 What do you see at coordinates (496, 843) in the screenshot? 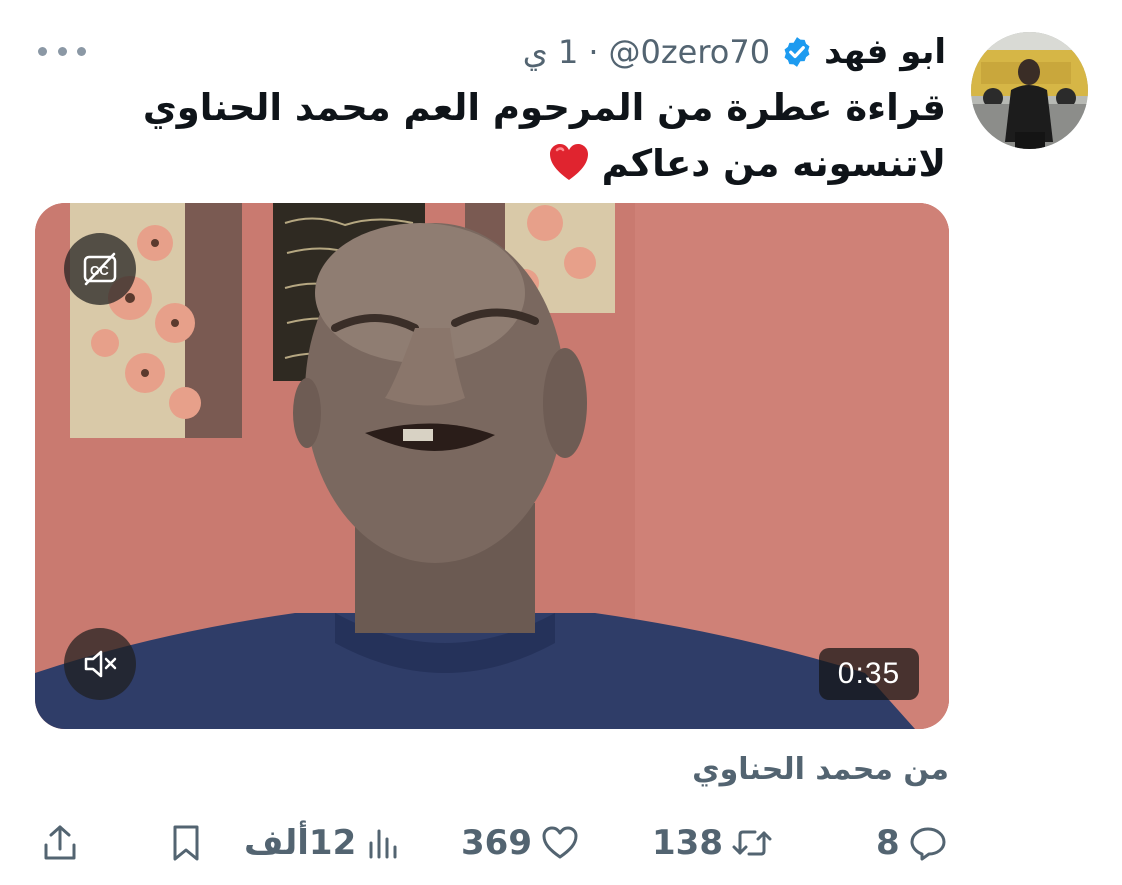
I see `like-count: 369` at bounding box center [496, 843].